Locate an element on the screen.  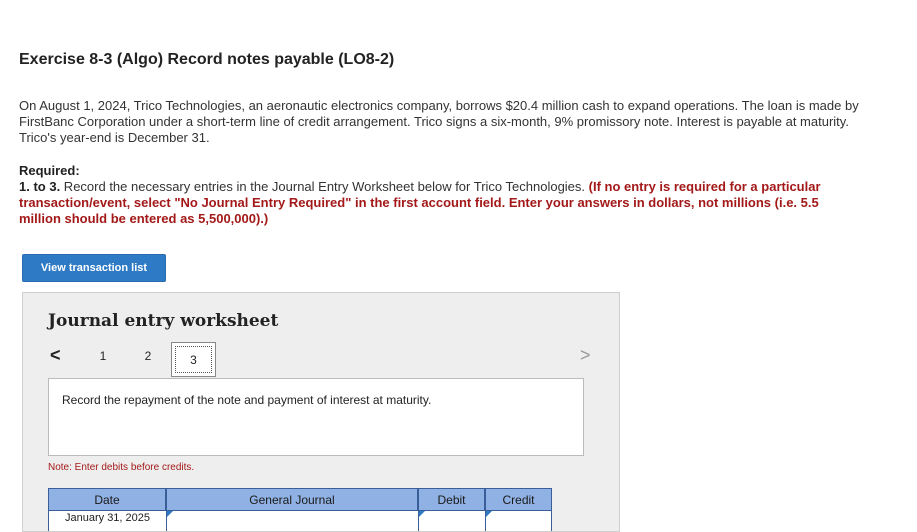
page-1-link: 1 is located at coordinates (103, 356).